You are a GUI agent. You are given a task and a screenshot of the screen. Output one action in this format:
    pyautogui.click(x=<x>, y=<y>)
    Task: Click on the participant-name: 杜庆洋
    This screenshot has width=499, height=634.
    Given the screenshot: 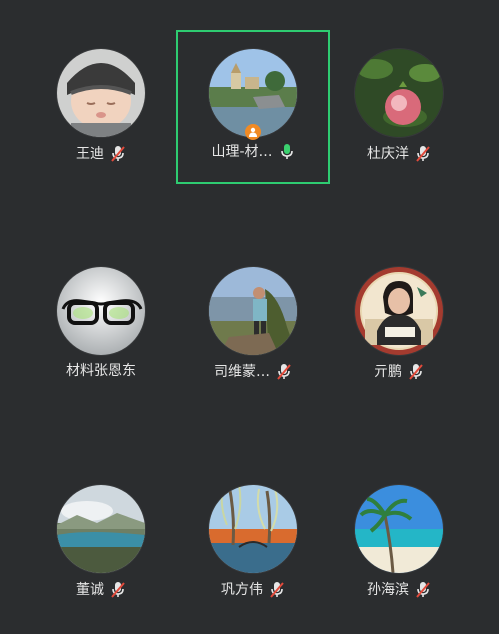 What is the action you would take?
    pyautogui.click(x=388, y=154)
    